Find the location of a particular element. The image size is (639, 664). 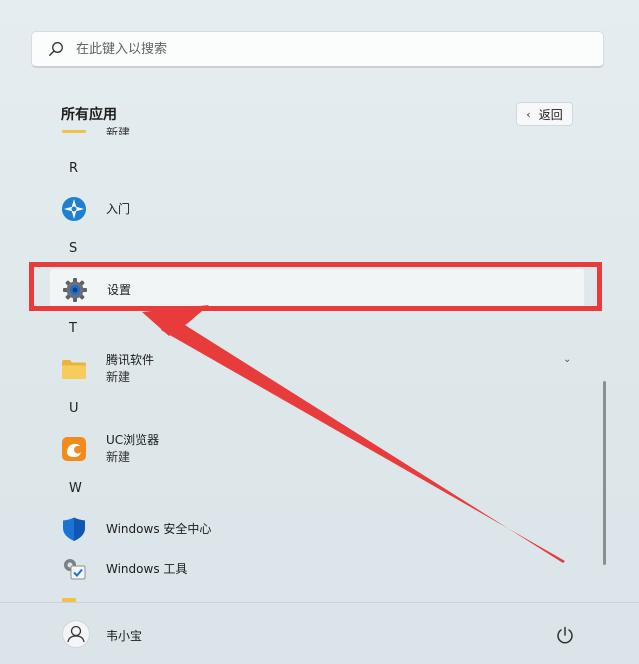

windows-tools-icon is located at coordinates (75, 569).